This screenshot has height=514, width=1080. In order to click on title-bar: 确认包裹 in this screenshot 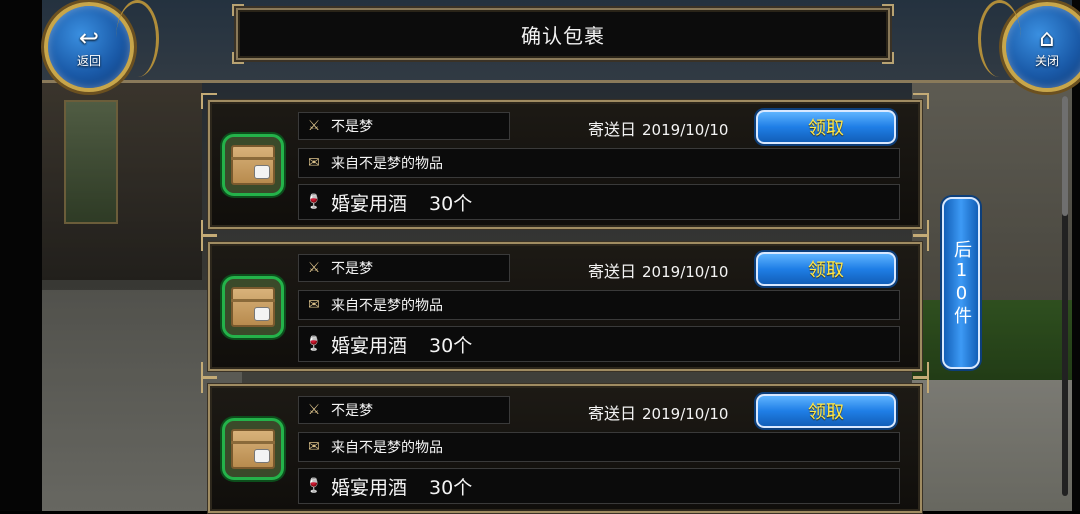, I will do `click(563, 34)`.